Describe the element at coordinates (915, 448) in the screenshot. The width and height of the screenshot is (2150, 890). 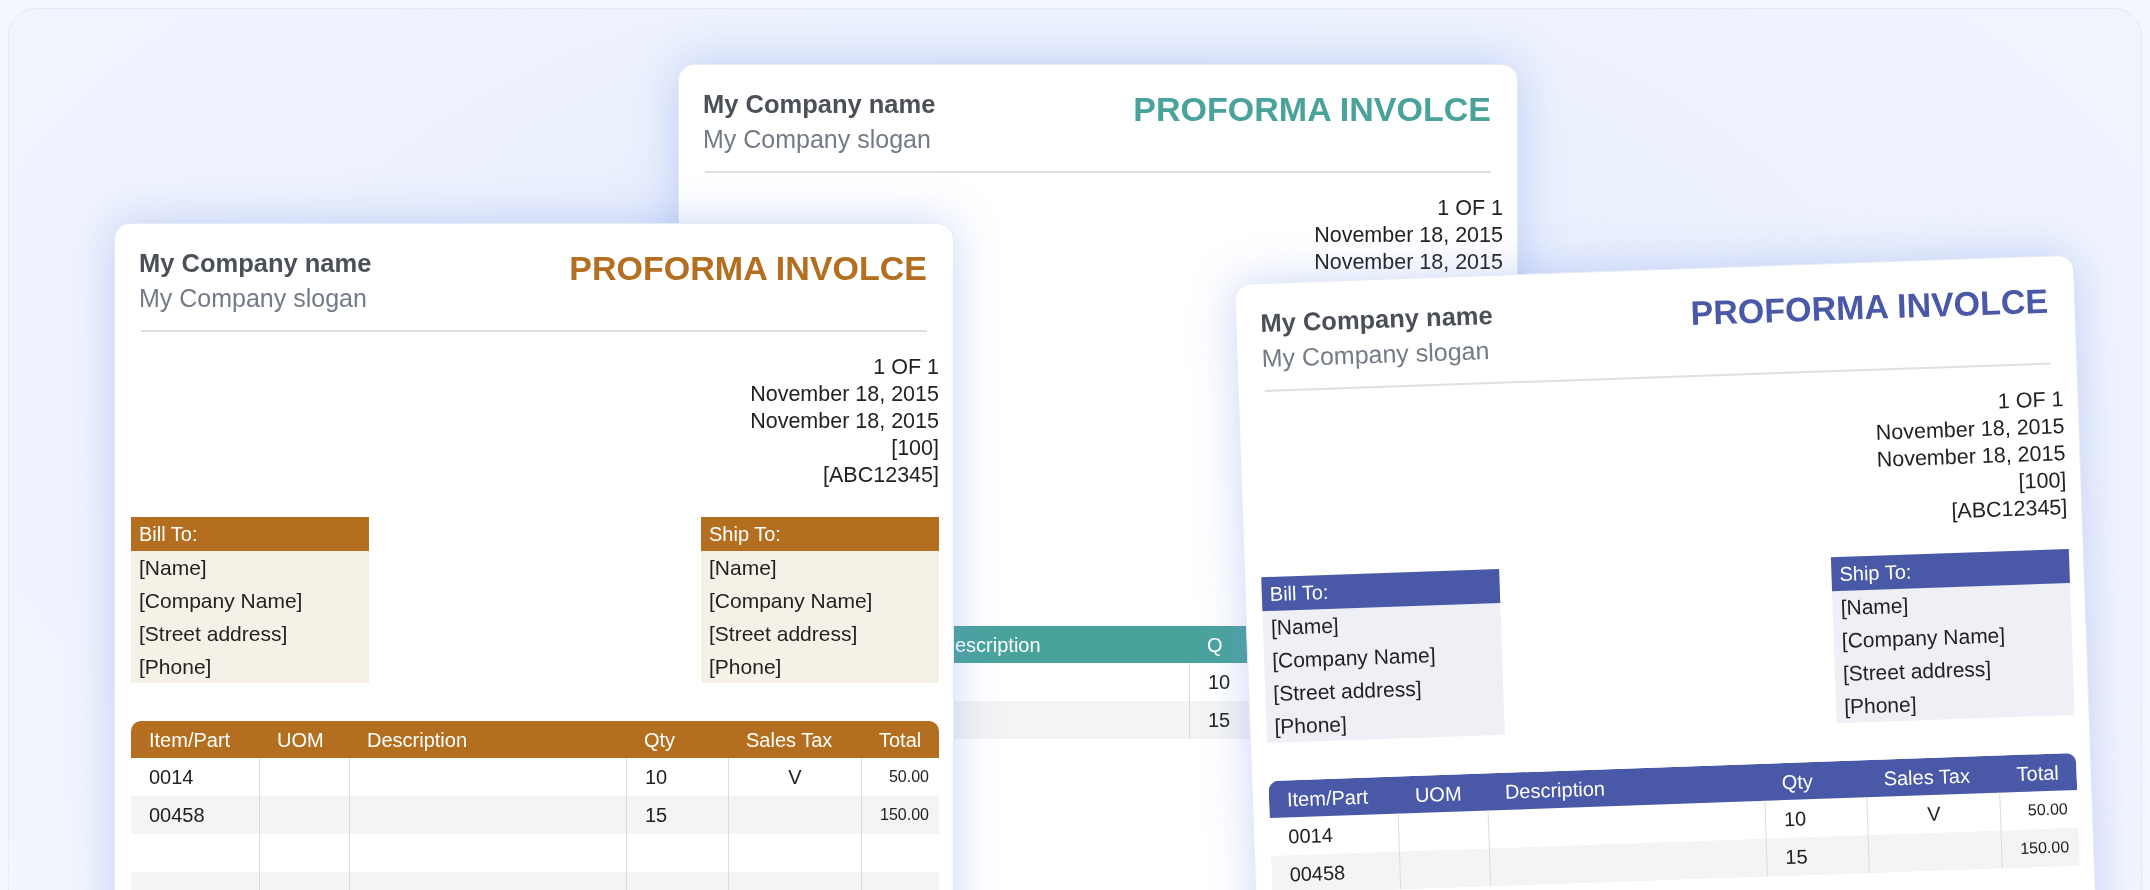
I see `invoice-detail: [100]` at that location.